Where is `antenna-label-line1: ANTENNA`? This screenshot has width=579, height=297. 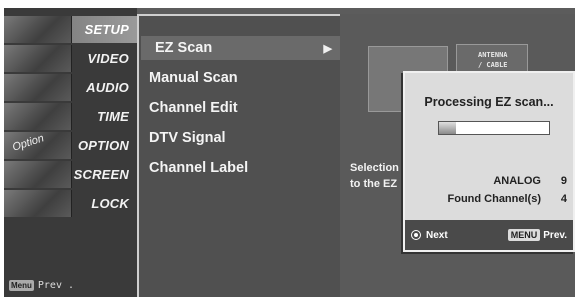 antenna-label-line1: ANTENNA is located at coordinates (493, 55).